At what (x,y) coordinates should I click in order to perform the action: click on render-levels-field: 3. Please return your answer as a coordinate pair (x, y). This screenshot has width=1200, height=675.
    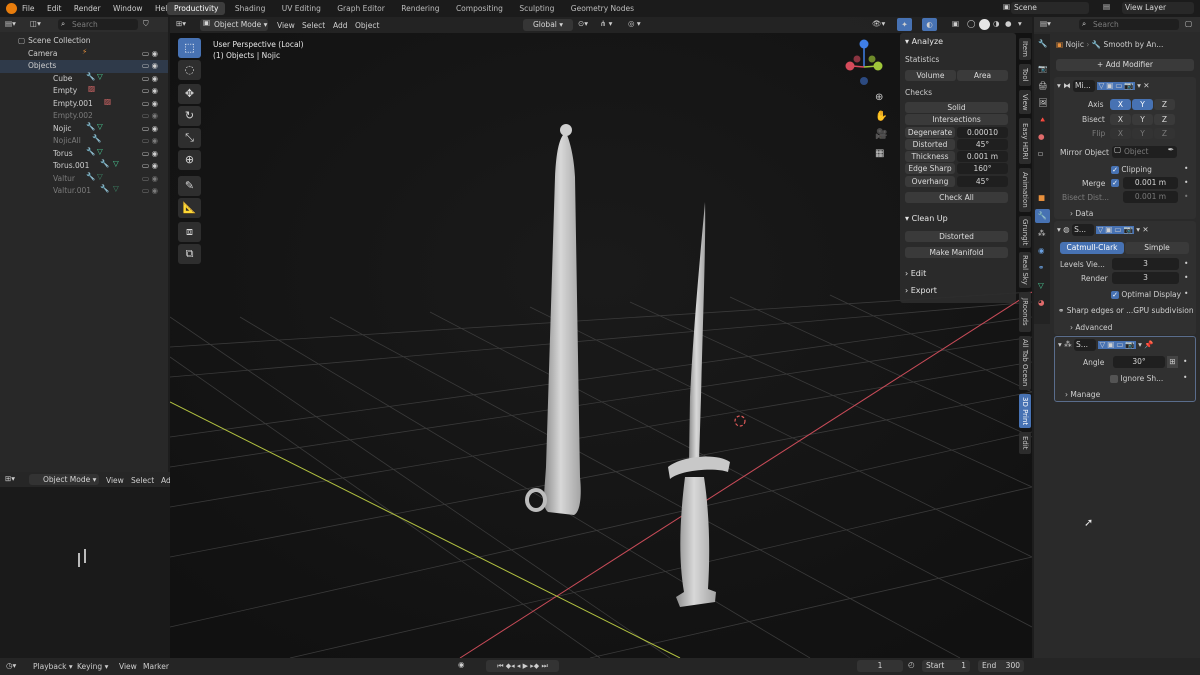
    Looking at the image, I should click on (1145, 278).